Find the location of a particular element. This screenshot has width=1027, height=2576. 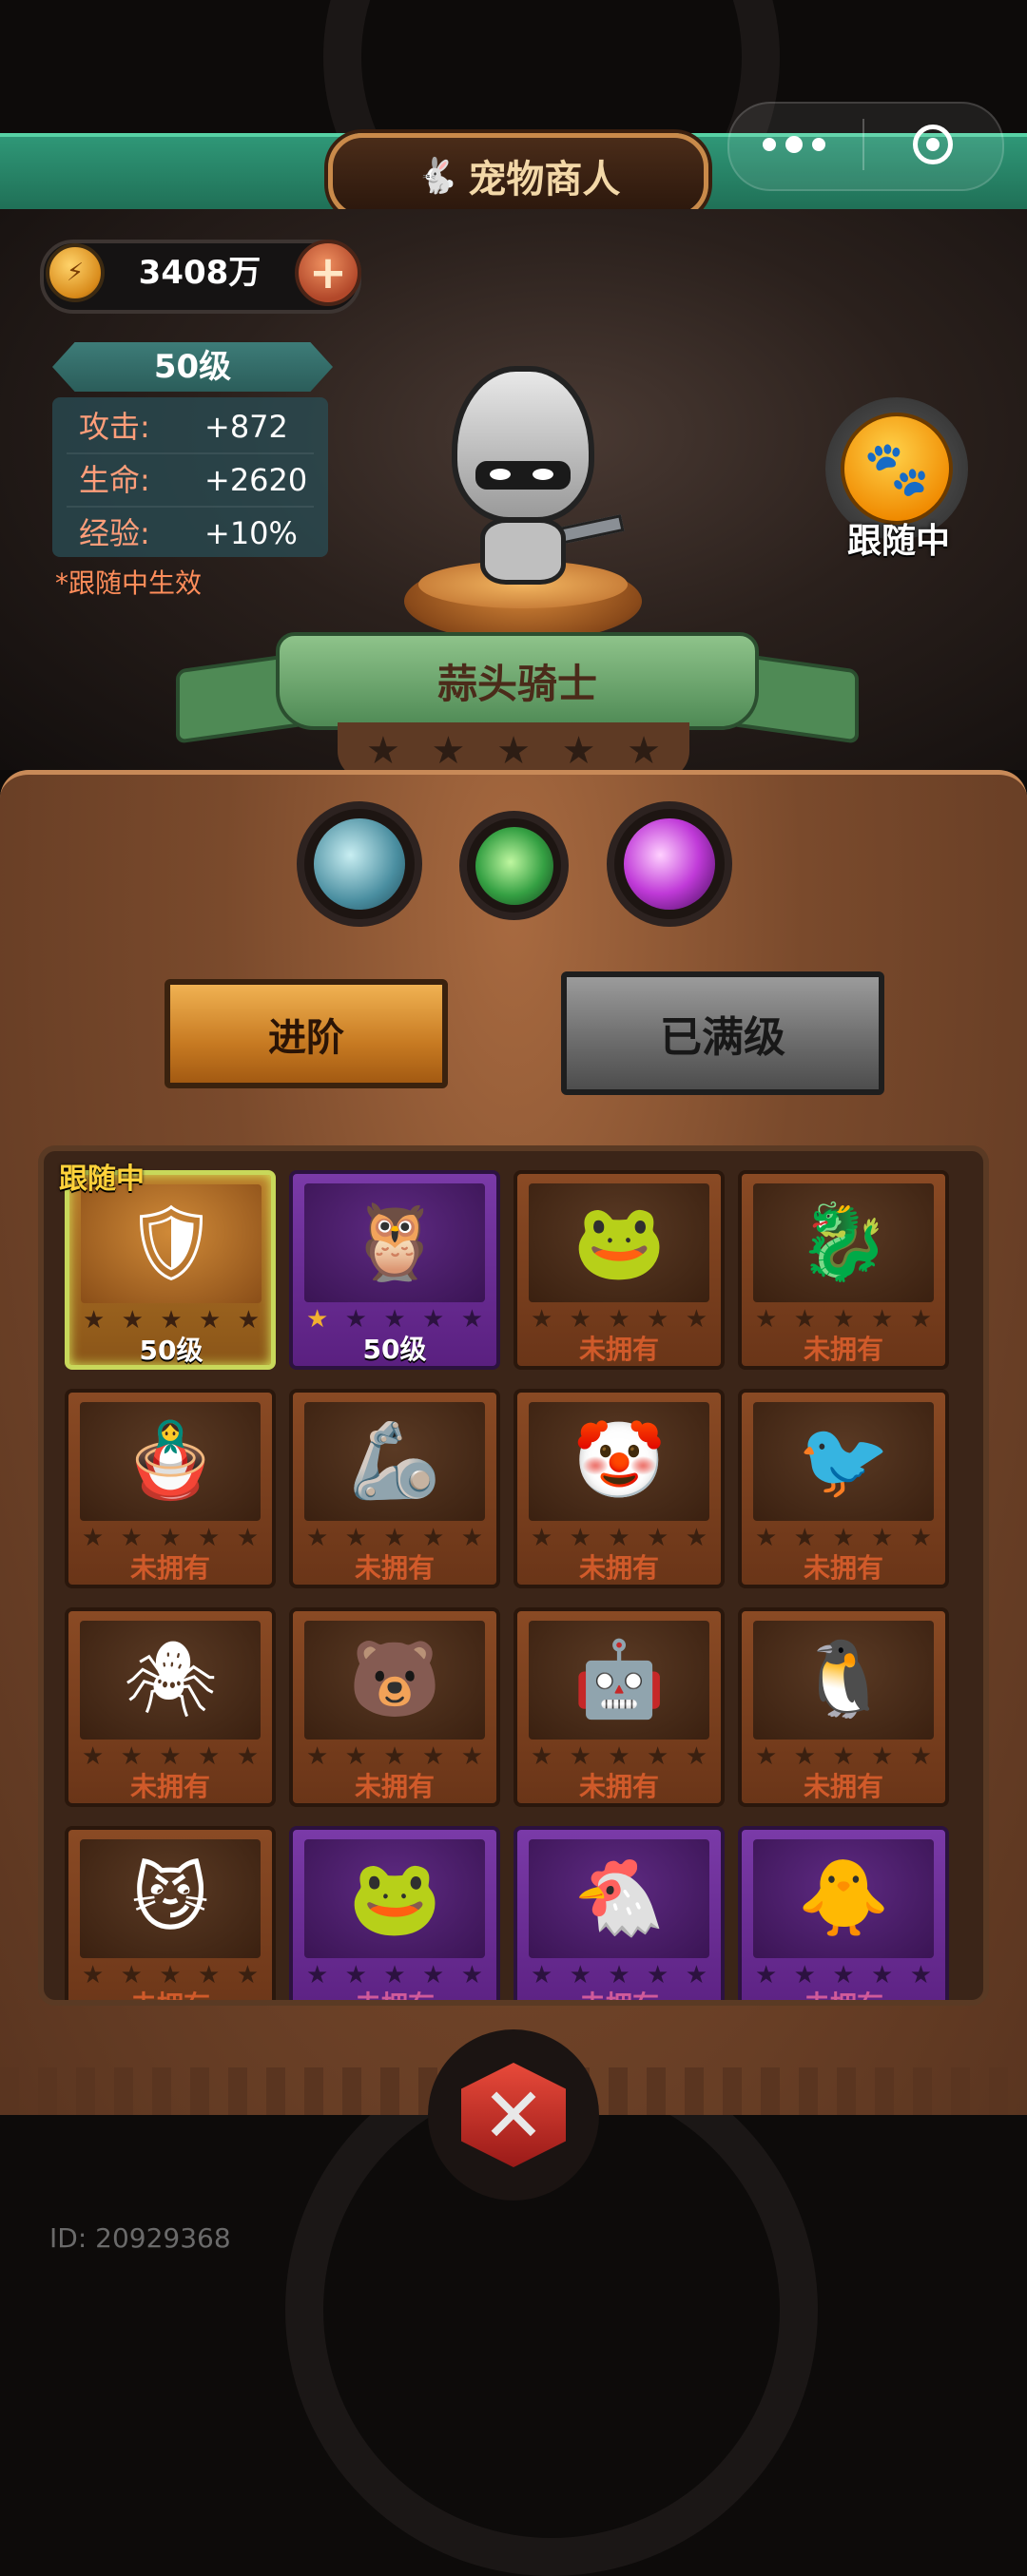

pet-card: 🤖 ★ ★ ★ ★ ★ 未拥有 is located at coordinates (619, 1707).